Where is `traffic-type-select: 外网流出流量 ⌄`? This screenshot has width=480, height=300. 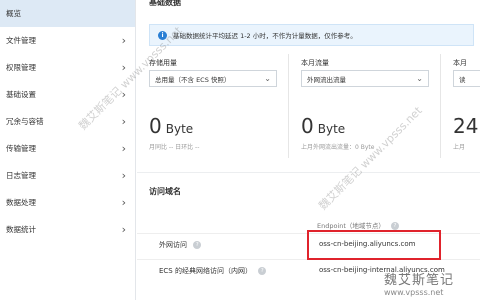 traffic-type-select: 外网流出流量 ⌄ is located at coordinates (365, 78).